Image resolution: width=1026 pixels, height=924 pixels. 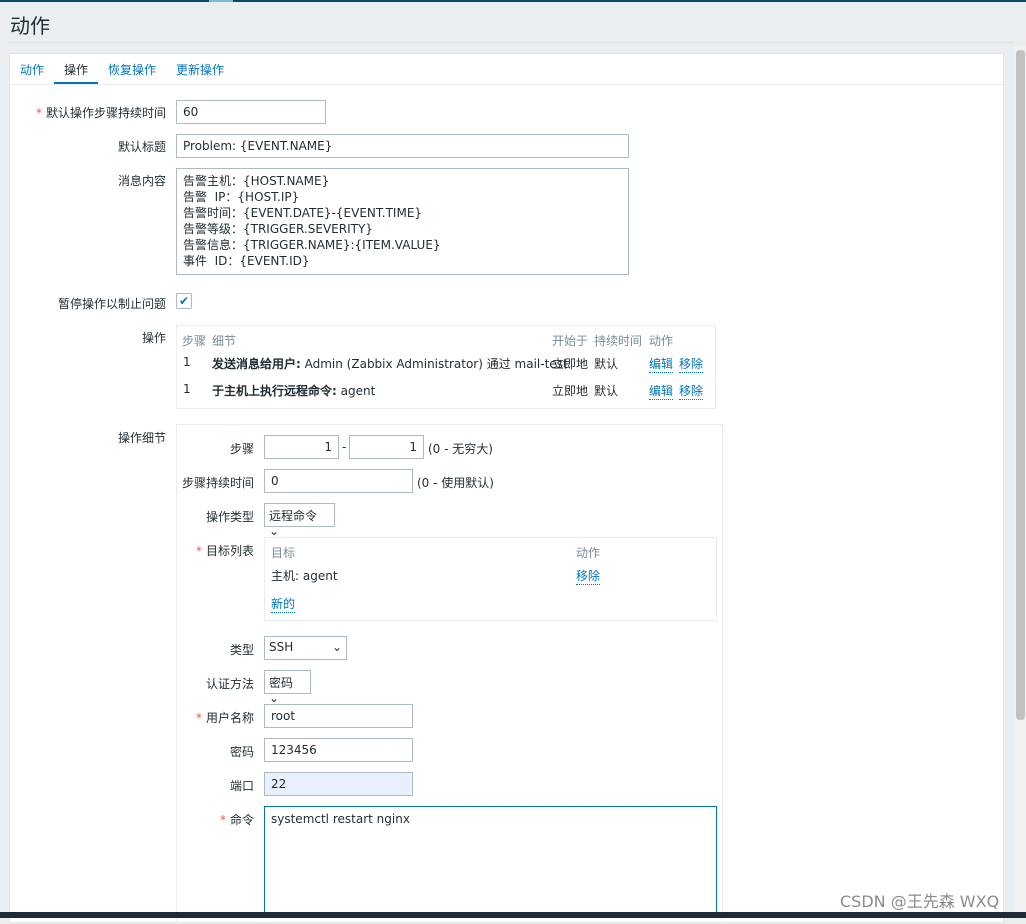 What do you see at coordinates (338, 784) in the screenshot?
I see `port-input: 22` at bounding box center [338, 784].